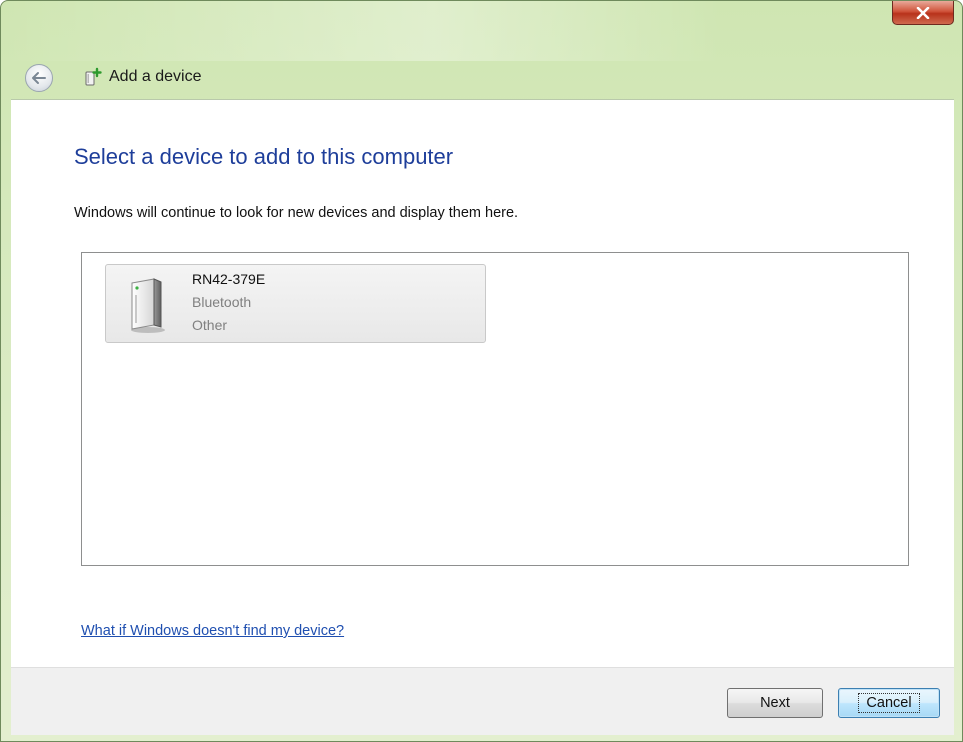 Image resolution: width=963 pixels, height=742 pixels. What do you see at coordinates (295, 303) in the screenshot?
I see `device-item: RN42-379E Bluetooth Other` at bounding box center [295, 303].